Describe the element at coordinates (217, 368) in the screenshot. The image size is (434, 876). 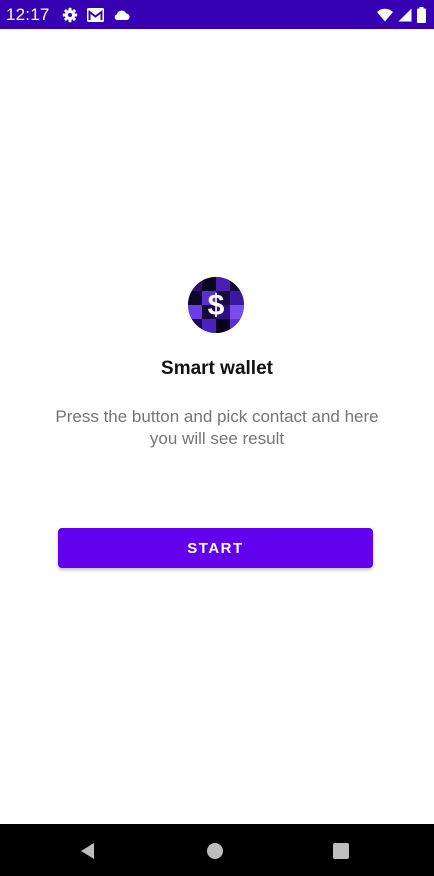
I see `app-title: Smart wallet` at that location.